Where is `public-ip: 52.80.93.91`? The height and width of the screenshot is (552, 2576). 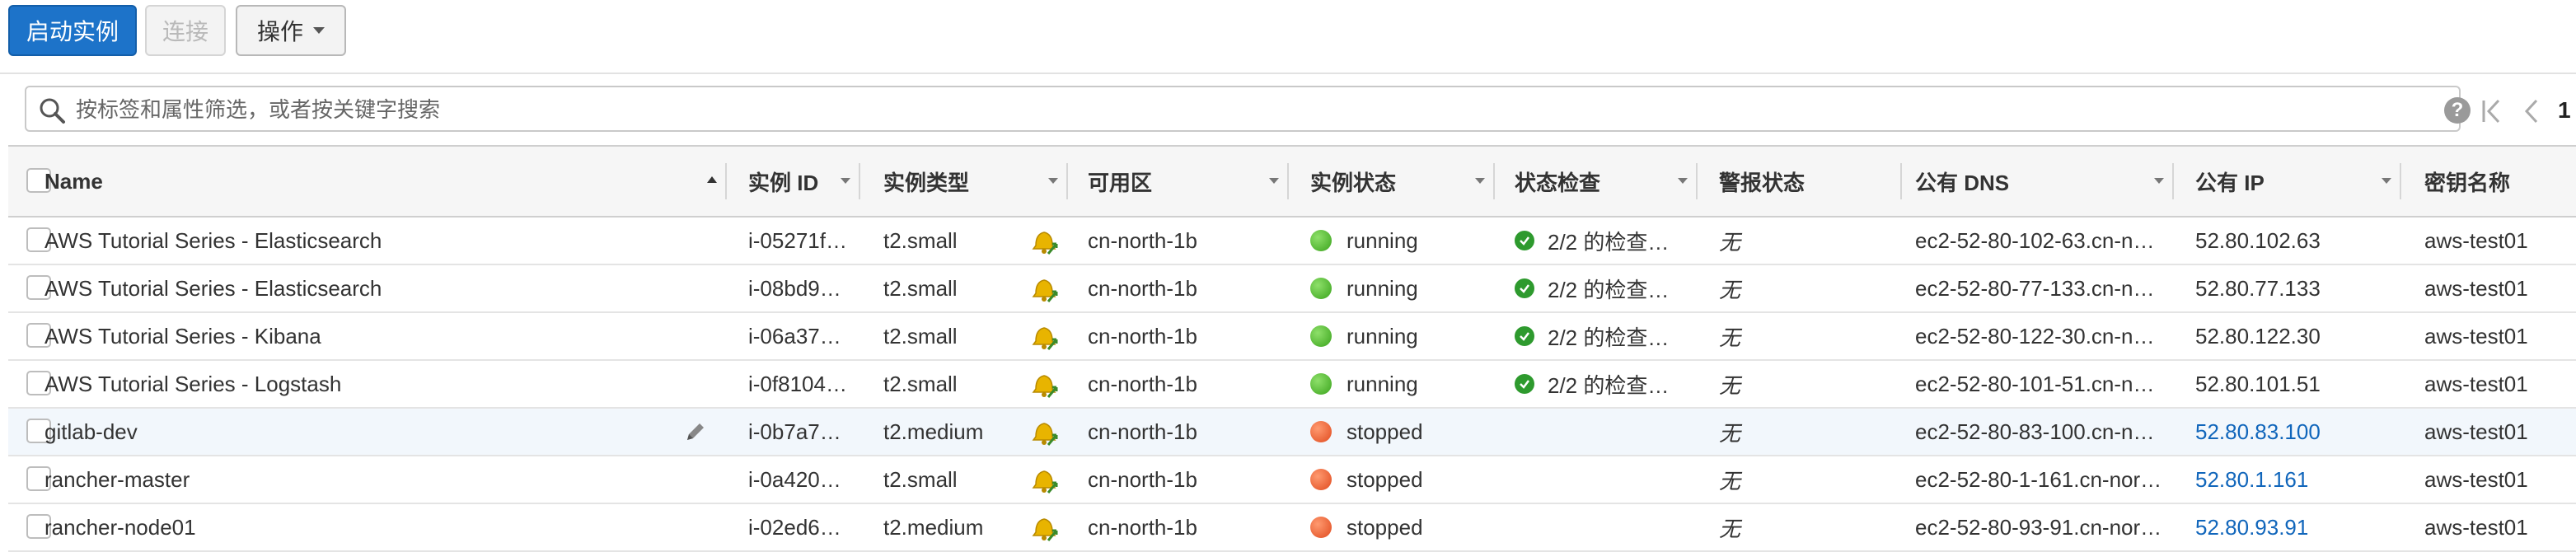 public-ip: 52.80.93.91 is located at coordinates (2294, 527).